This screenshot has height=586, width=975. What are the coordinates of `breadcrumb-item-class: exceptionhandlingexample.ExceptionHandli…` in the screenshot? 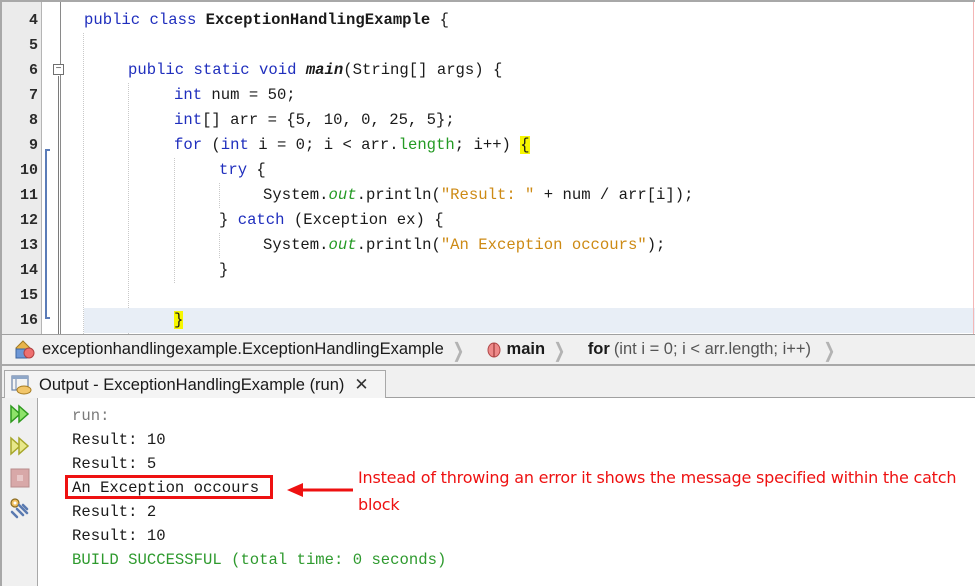 It's located at (229, 349).